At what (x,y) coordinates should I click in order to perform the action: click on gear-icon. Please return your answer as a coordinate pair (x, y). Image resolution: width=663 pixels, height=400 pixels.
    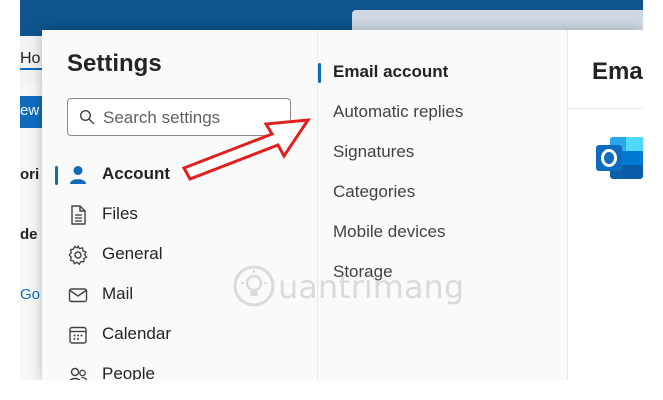
    Looking at the image, I should click on (78, 255).